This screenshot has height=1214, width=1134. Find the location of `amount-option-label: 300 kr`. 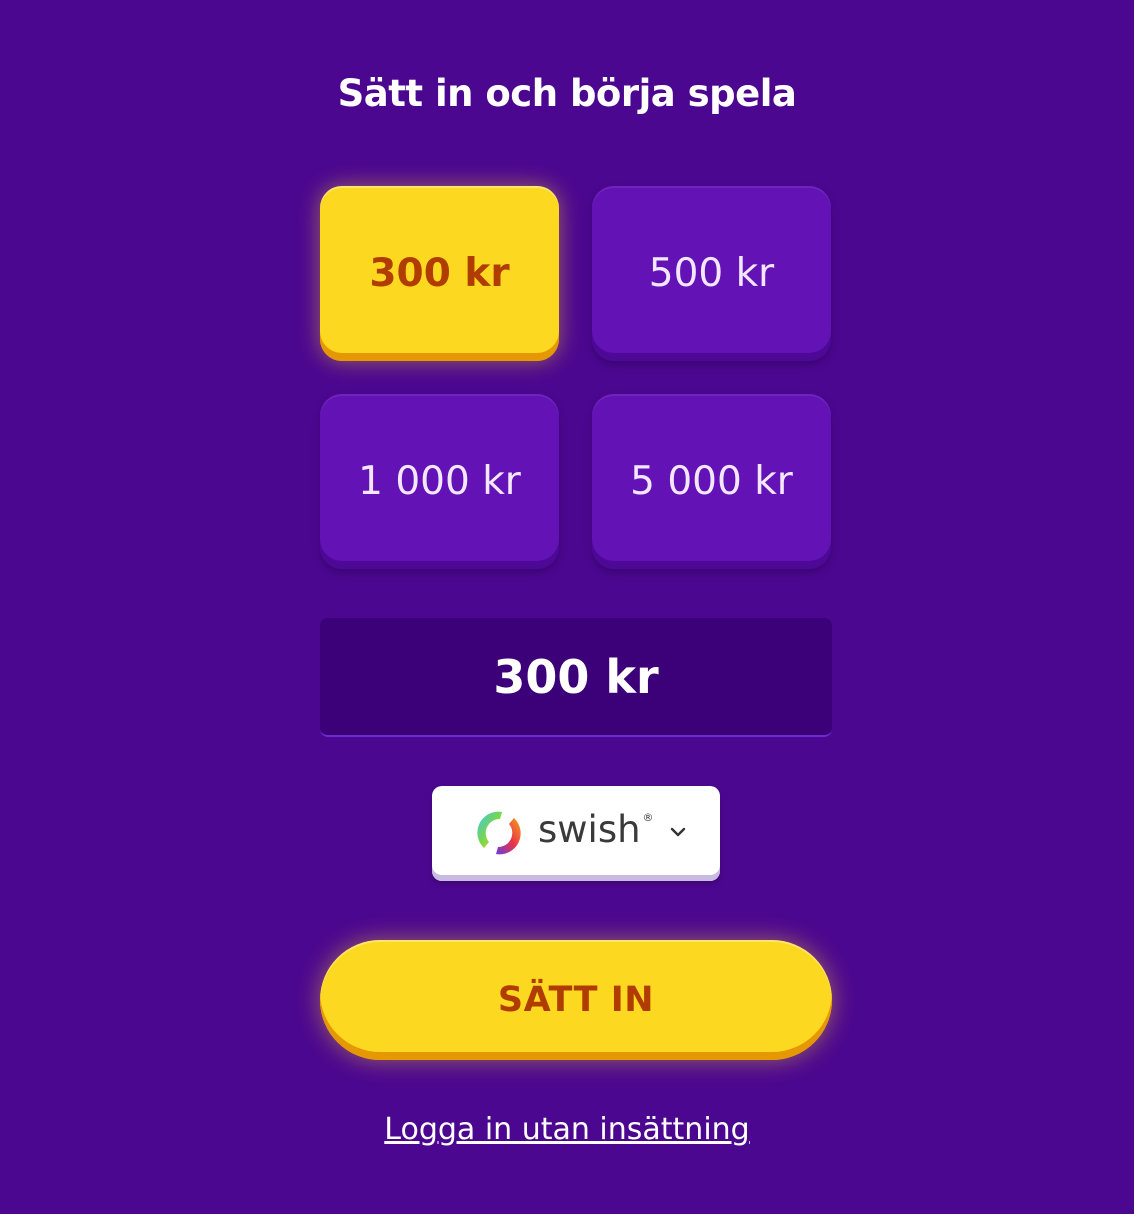

amount-option-label: 300 kr is located at coordinates (439, 273).